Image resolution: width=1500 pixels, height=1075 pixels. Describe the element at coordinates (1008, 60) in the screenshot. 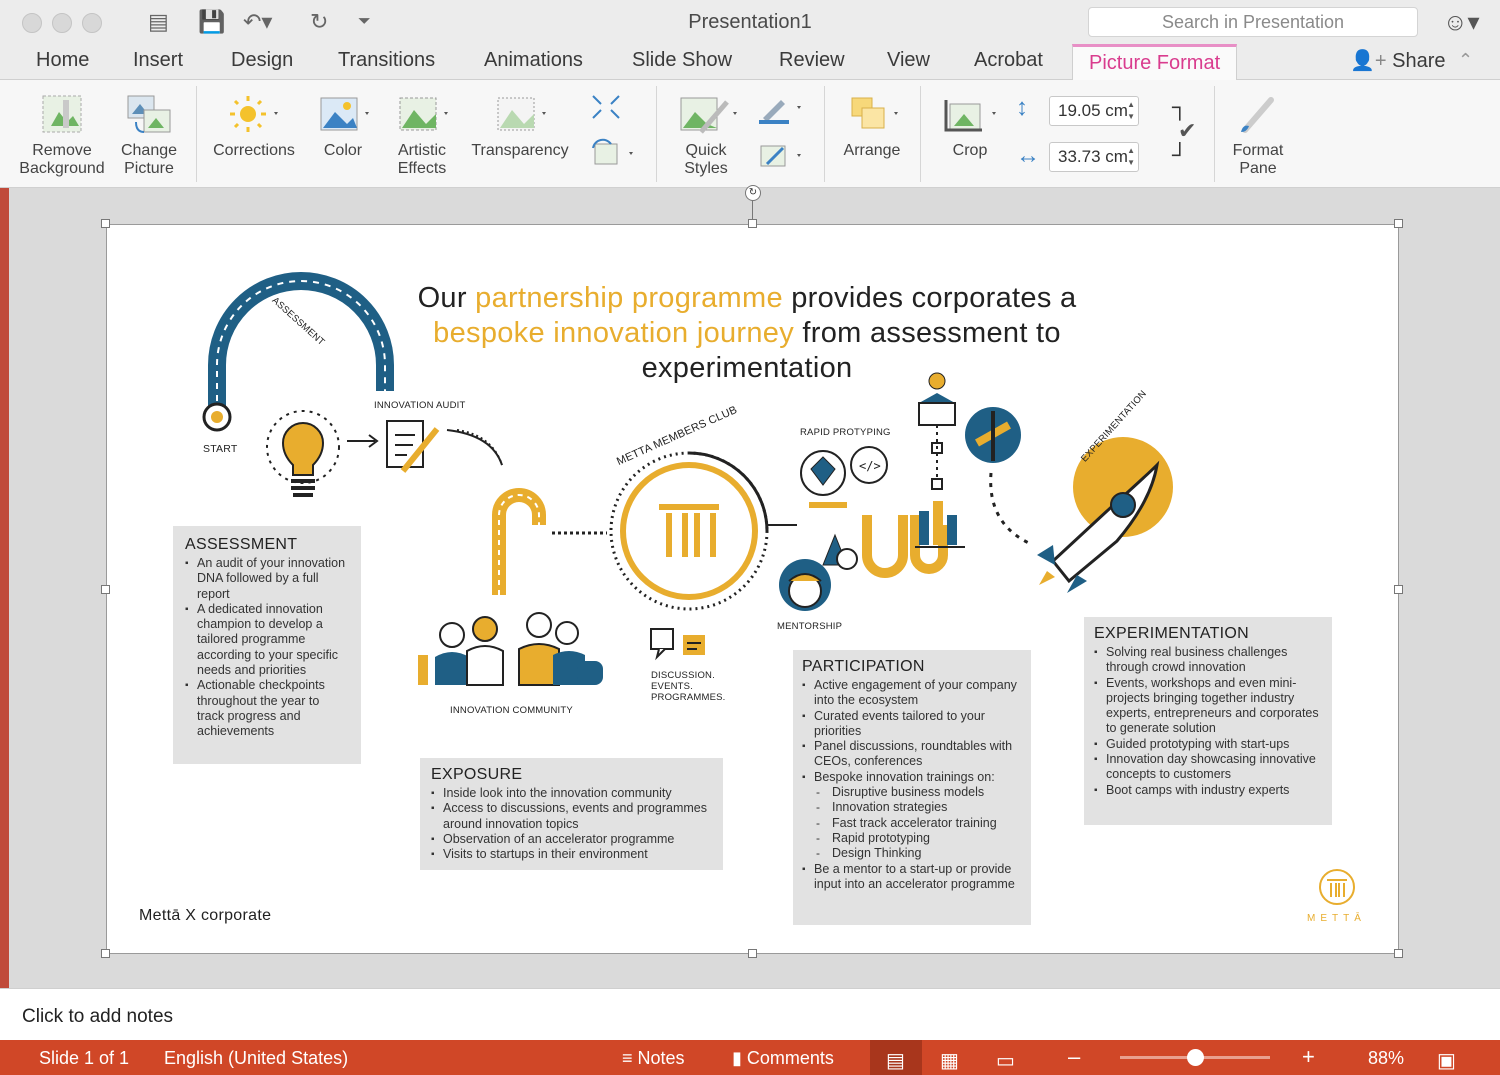

I see `tab-acrobat: Acrobat` at that location.